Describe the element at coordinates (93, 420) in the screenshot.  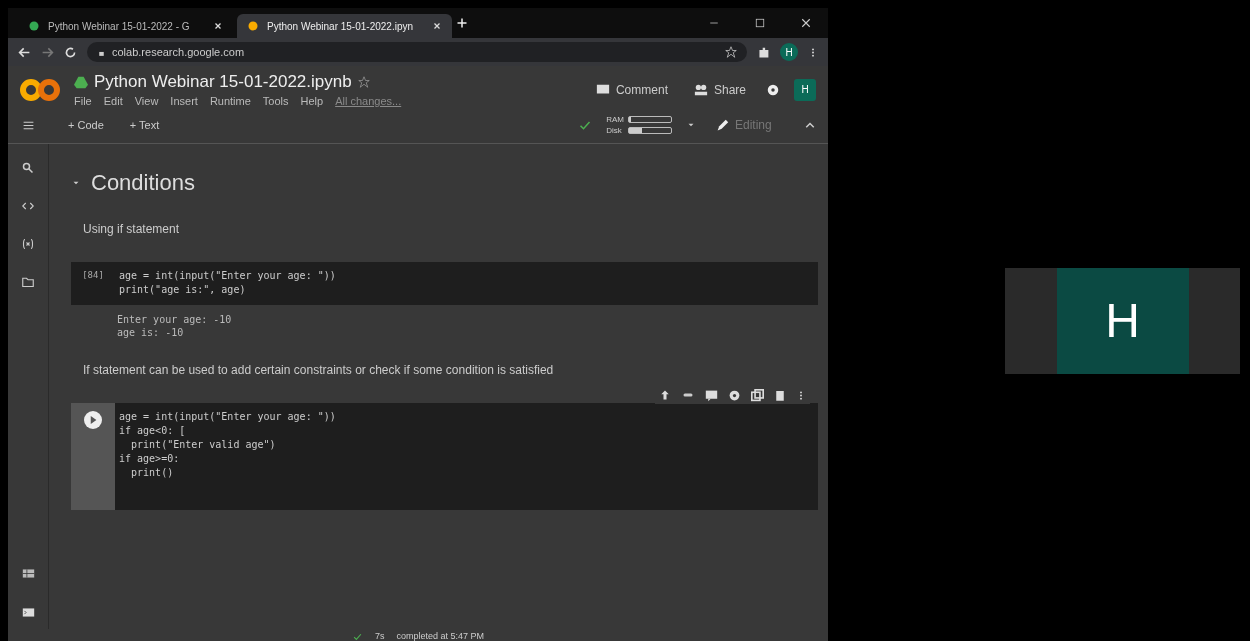
I see `run-button-icon` at that location.